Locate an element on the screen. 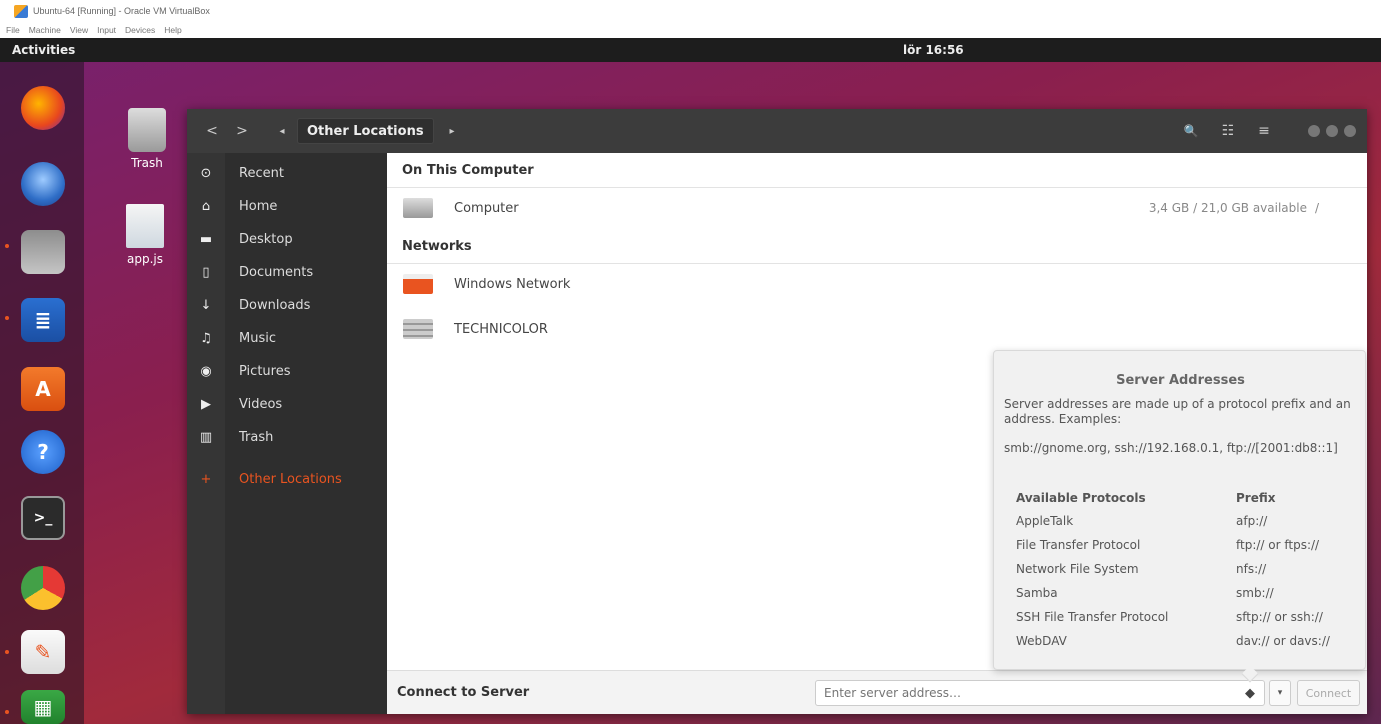  sidebar-item-music: ♫ Music is located at coordinates (287, 338).